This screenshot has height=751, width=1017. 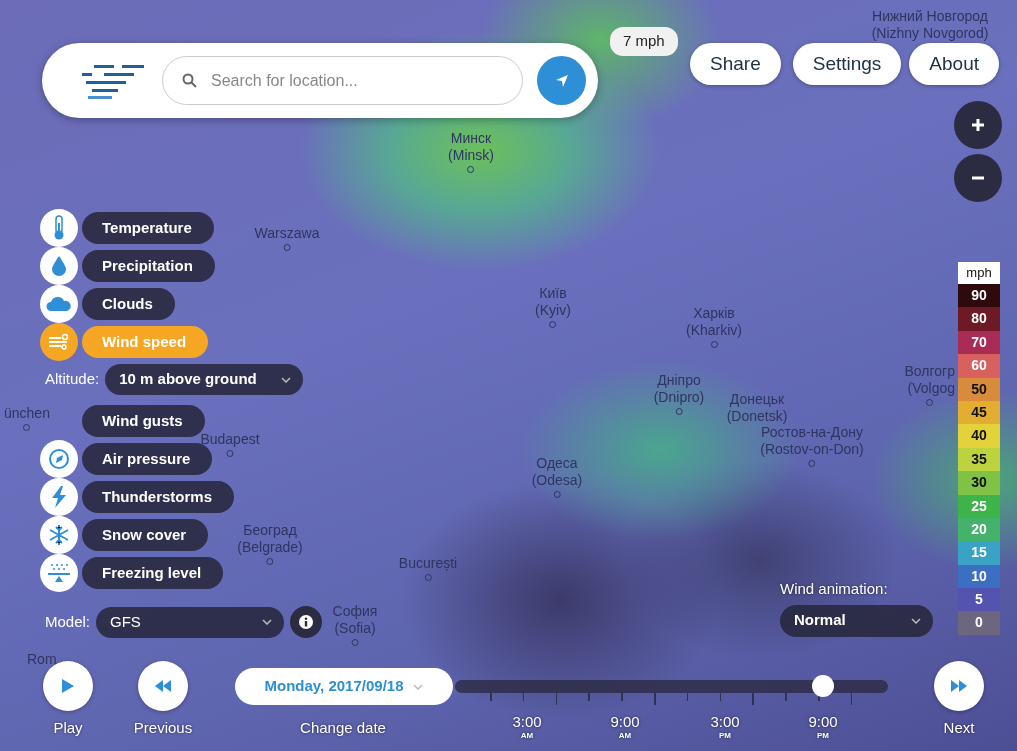 I want to click on zoom-out-button, so click(x=978, y=178).